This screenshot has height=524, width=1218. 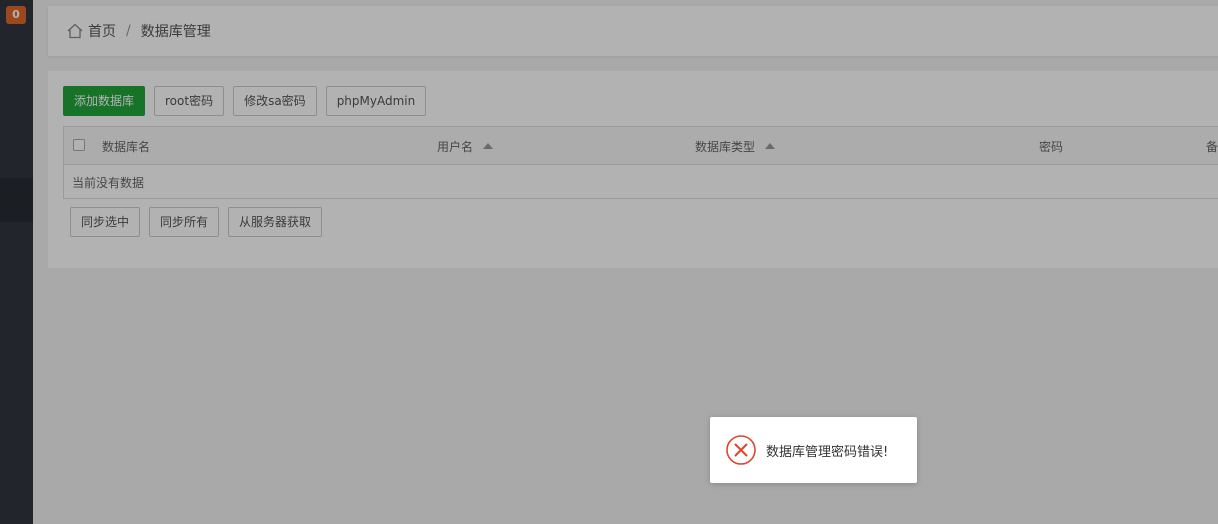 I want to click on error-toast: 数据库管理密码错误!, so click(x=813, y=450).